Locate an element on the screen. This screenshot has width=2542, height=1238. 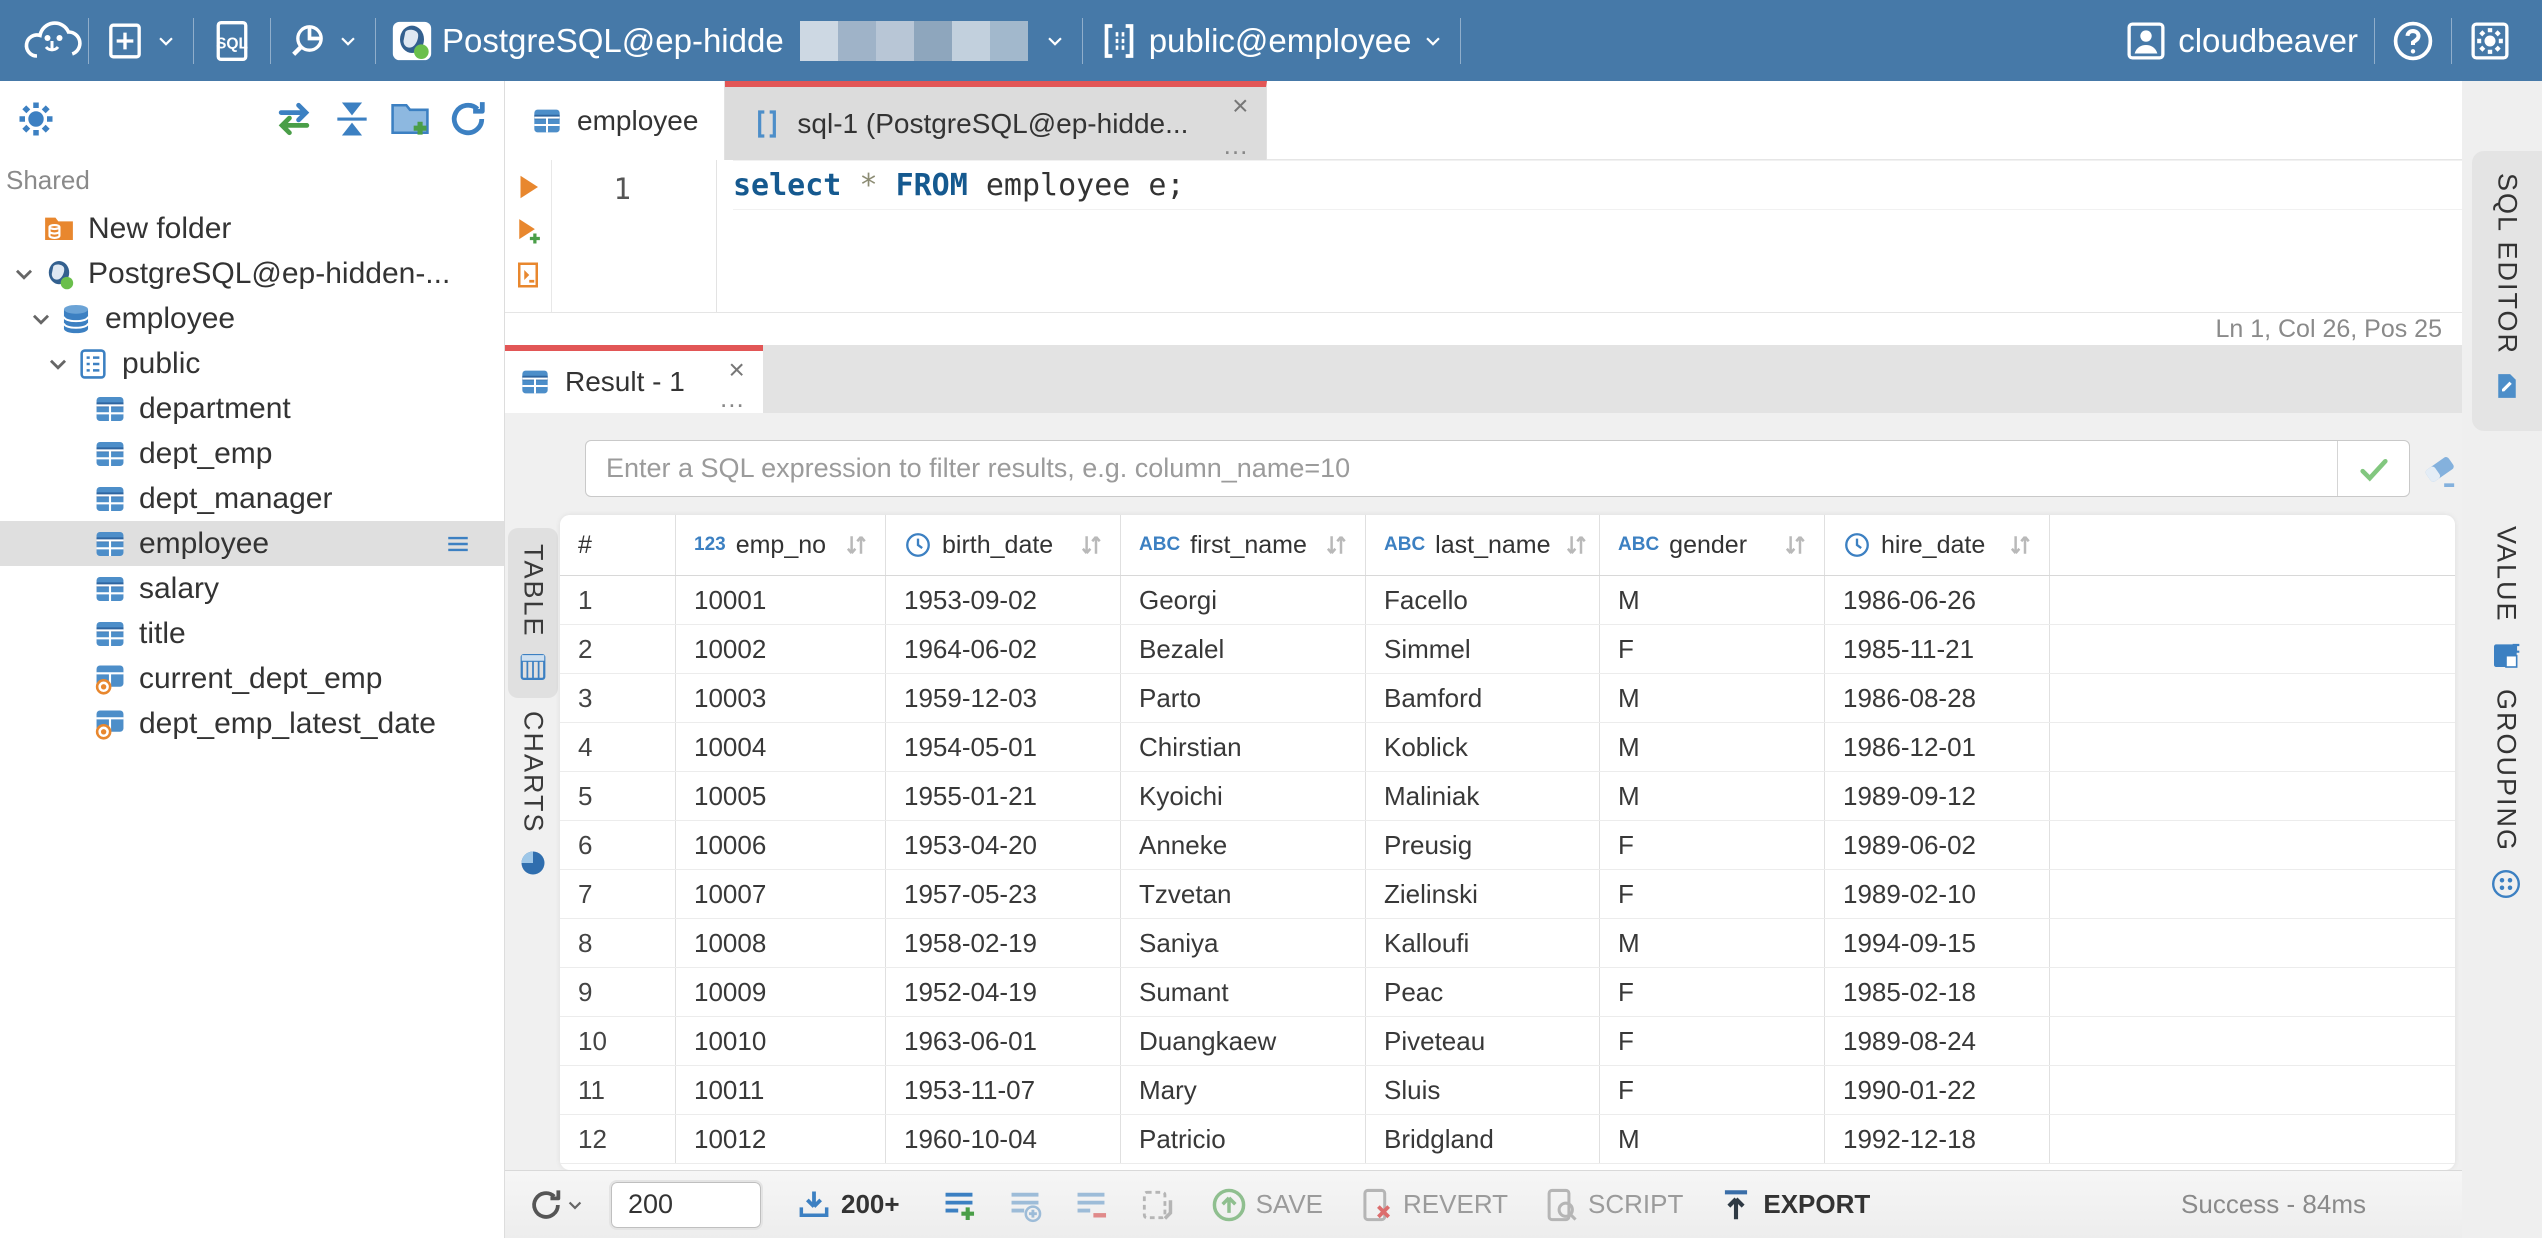
data-cell: 10002 is located at coordinates (781, 649).